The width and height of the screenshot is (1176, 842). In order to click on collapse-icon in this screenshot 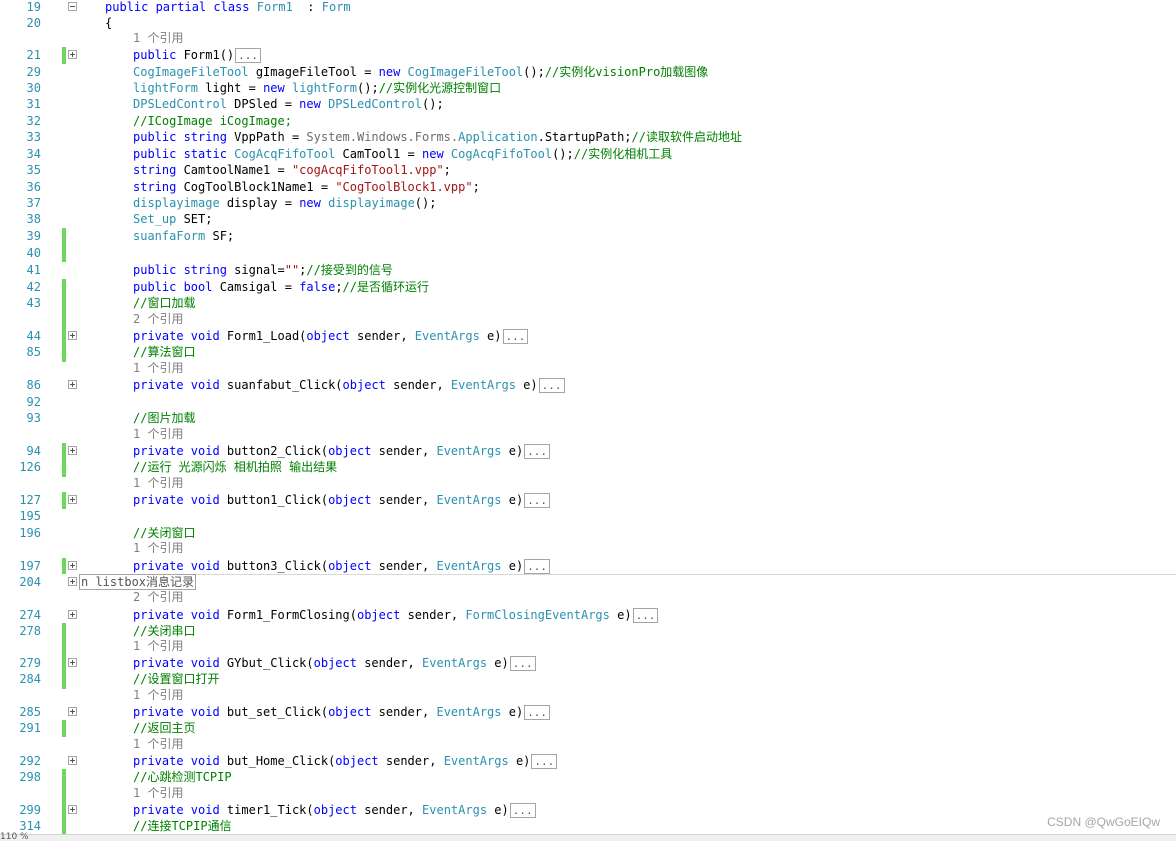, I will do `click(72, 6)`.